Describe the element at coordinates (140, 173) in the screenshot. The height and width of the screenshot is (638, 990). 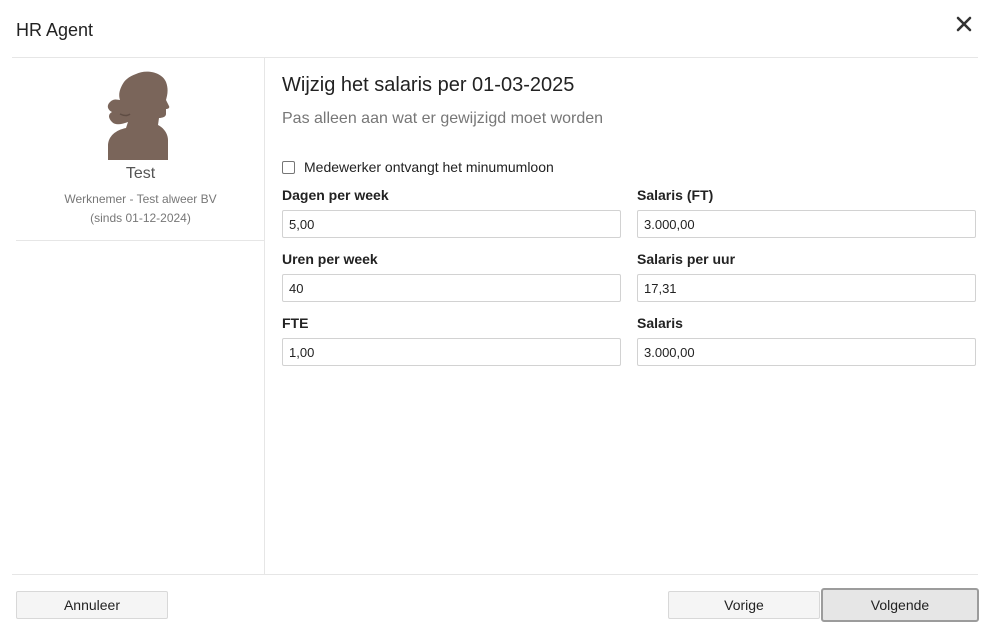
I see `employee-name: Test` at that location.